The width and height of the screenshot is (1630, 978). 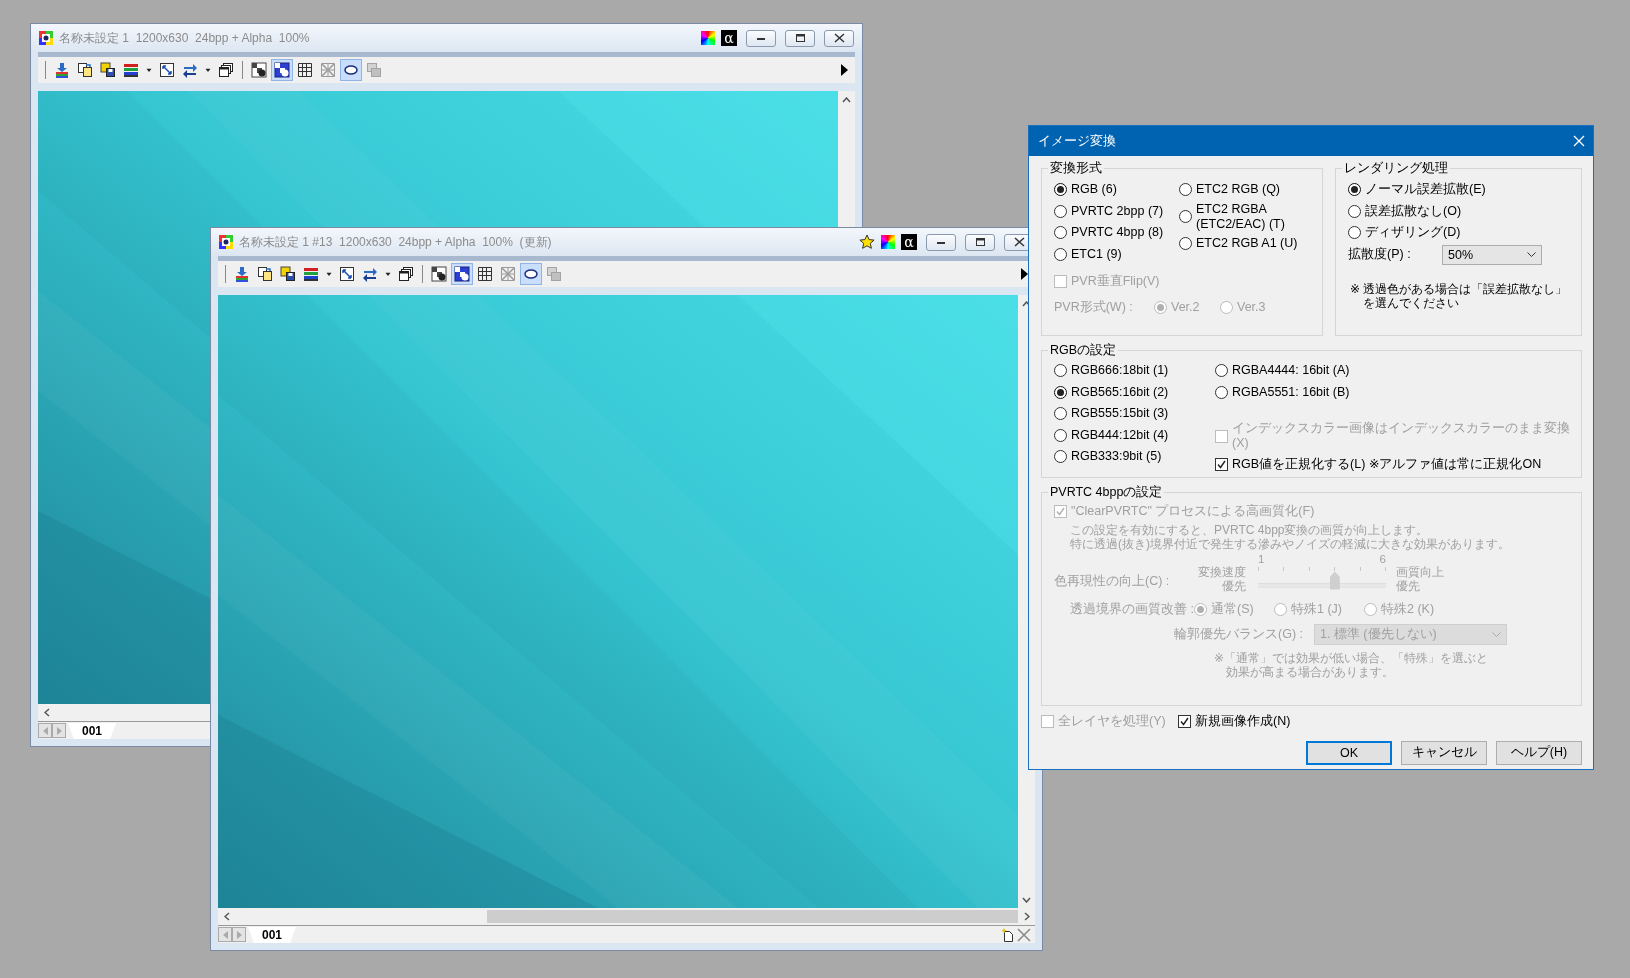 What do you see at coordinates (1291, 371) in the screenshot?
I see `radio-label: RGBA4444: 16bit (A)` at bounding box center [1291, 371].